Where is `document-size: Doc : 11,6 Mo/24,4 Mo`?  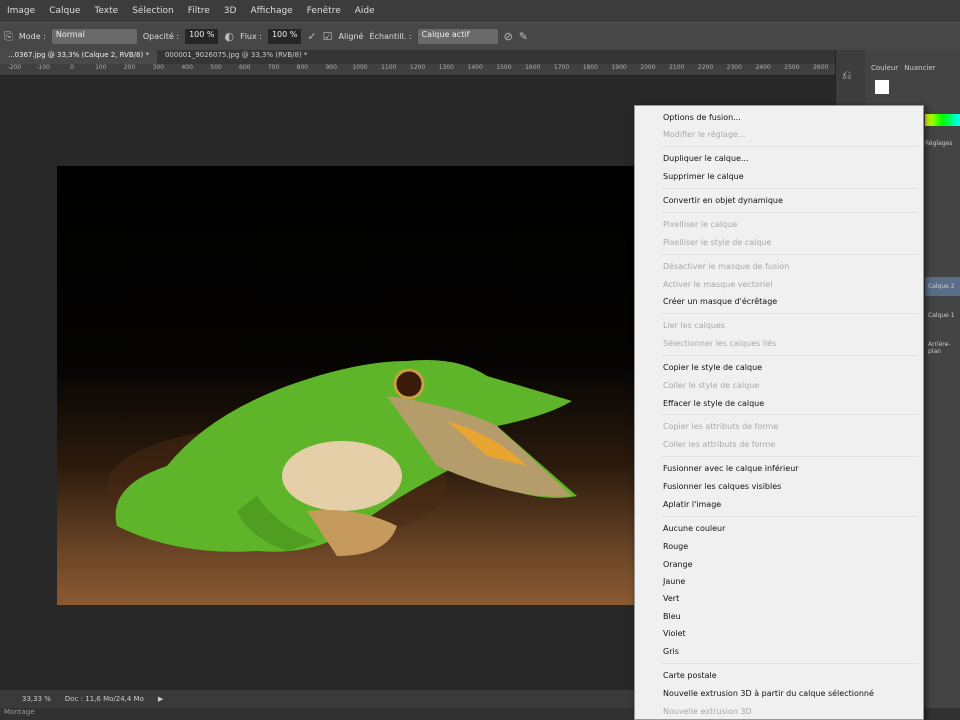
document-size: Doc : 11,6 Mo/24,4 Mo is located at coordinates (104, 699).